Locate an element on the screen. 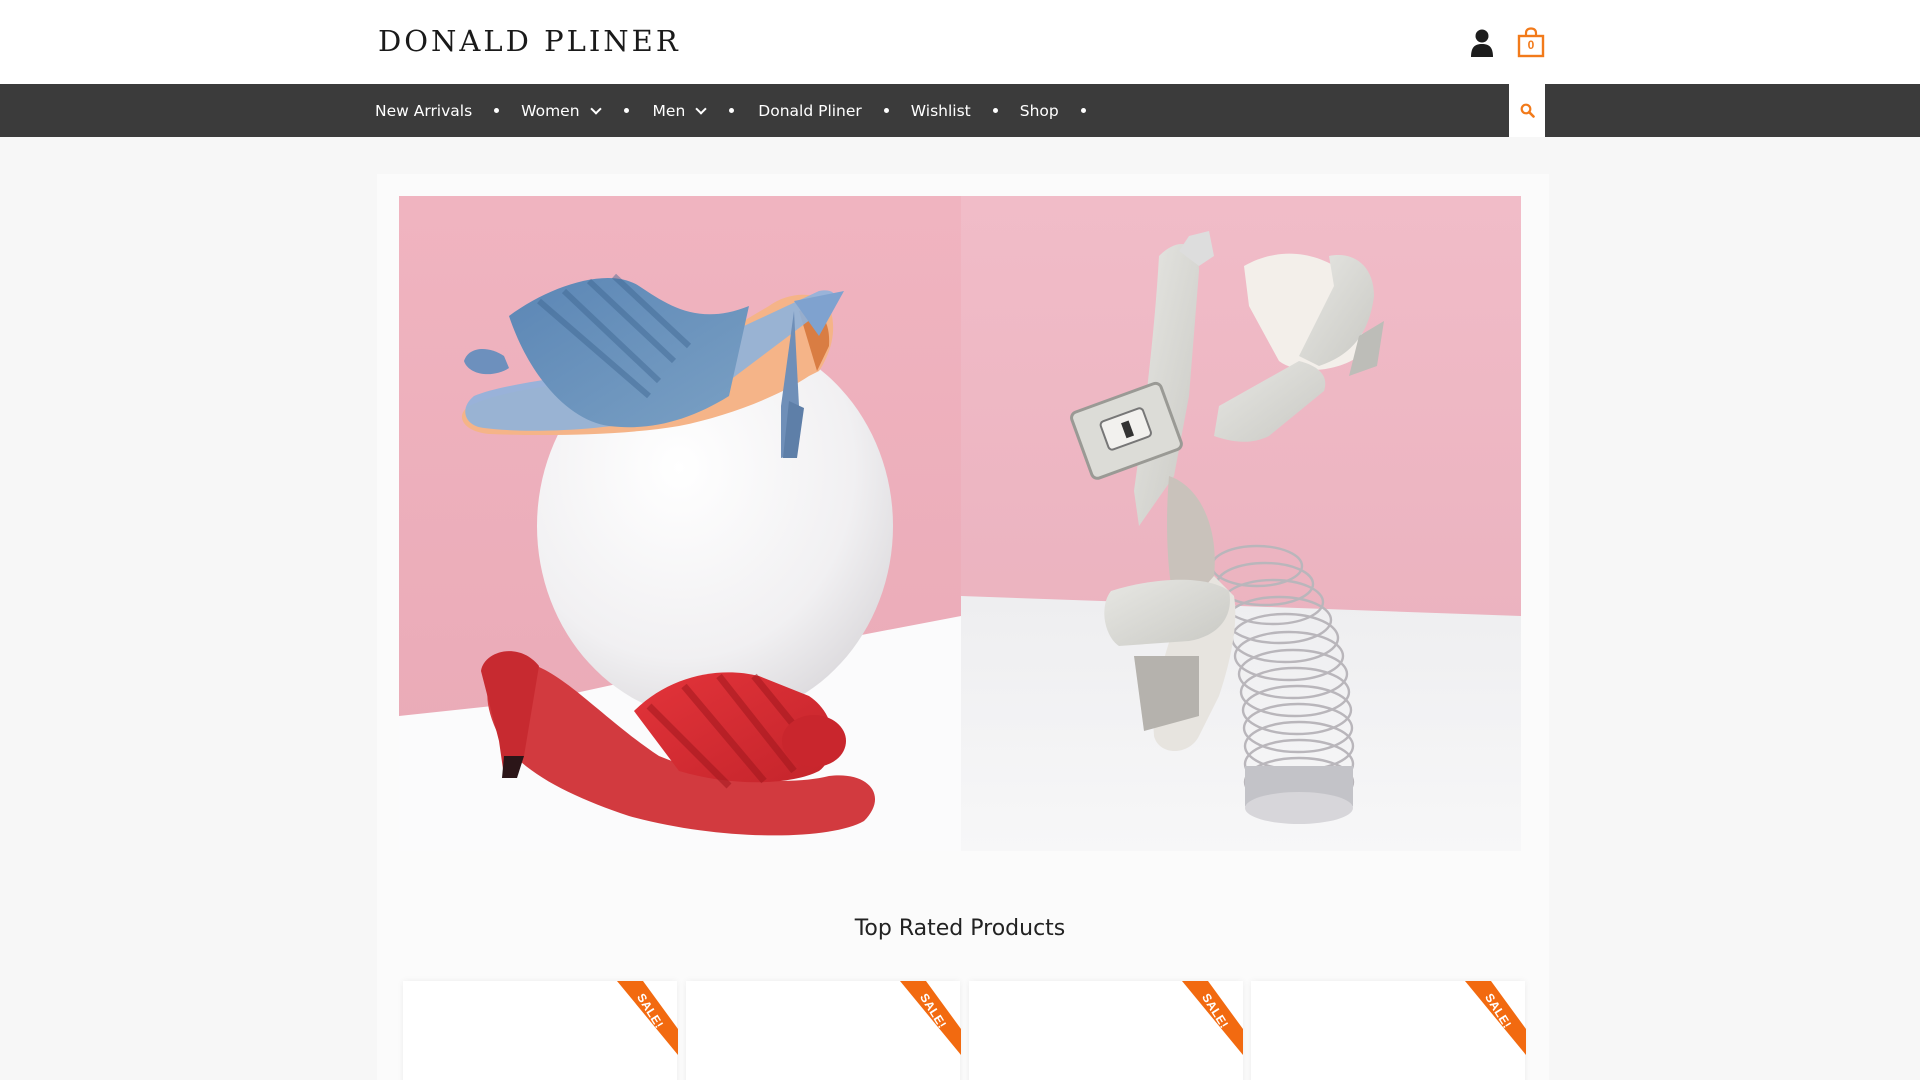 The width and height of the screenshot is (1920, 1080). nav-item-label: Wishlist is located at coordinates (940, 110).